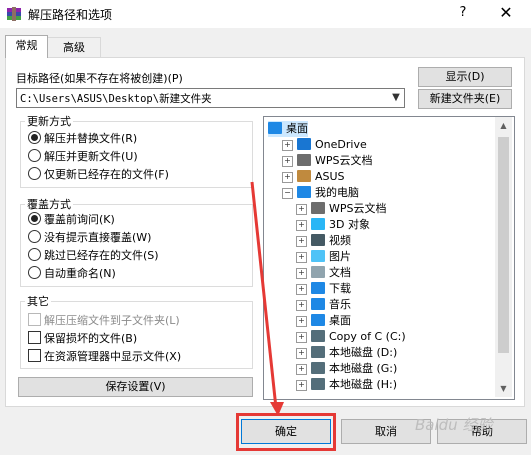 The width and height of the screenshot is (531, 455). I want to click on watermark: Baidu 经验, so click(454, 425).